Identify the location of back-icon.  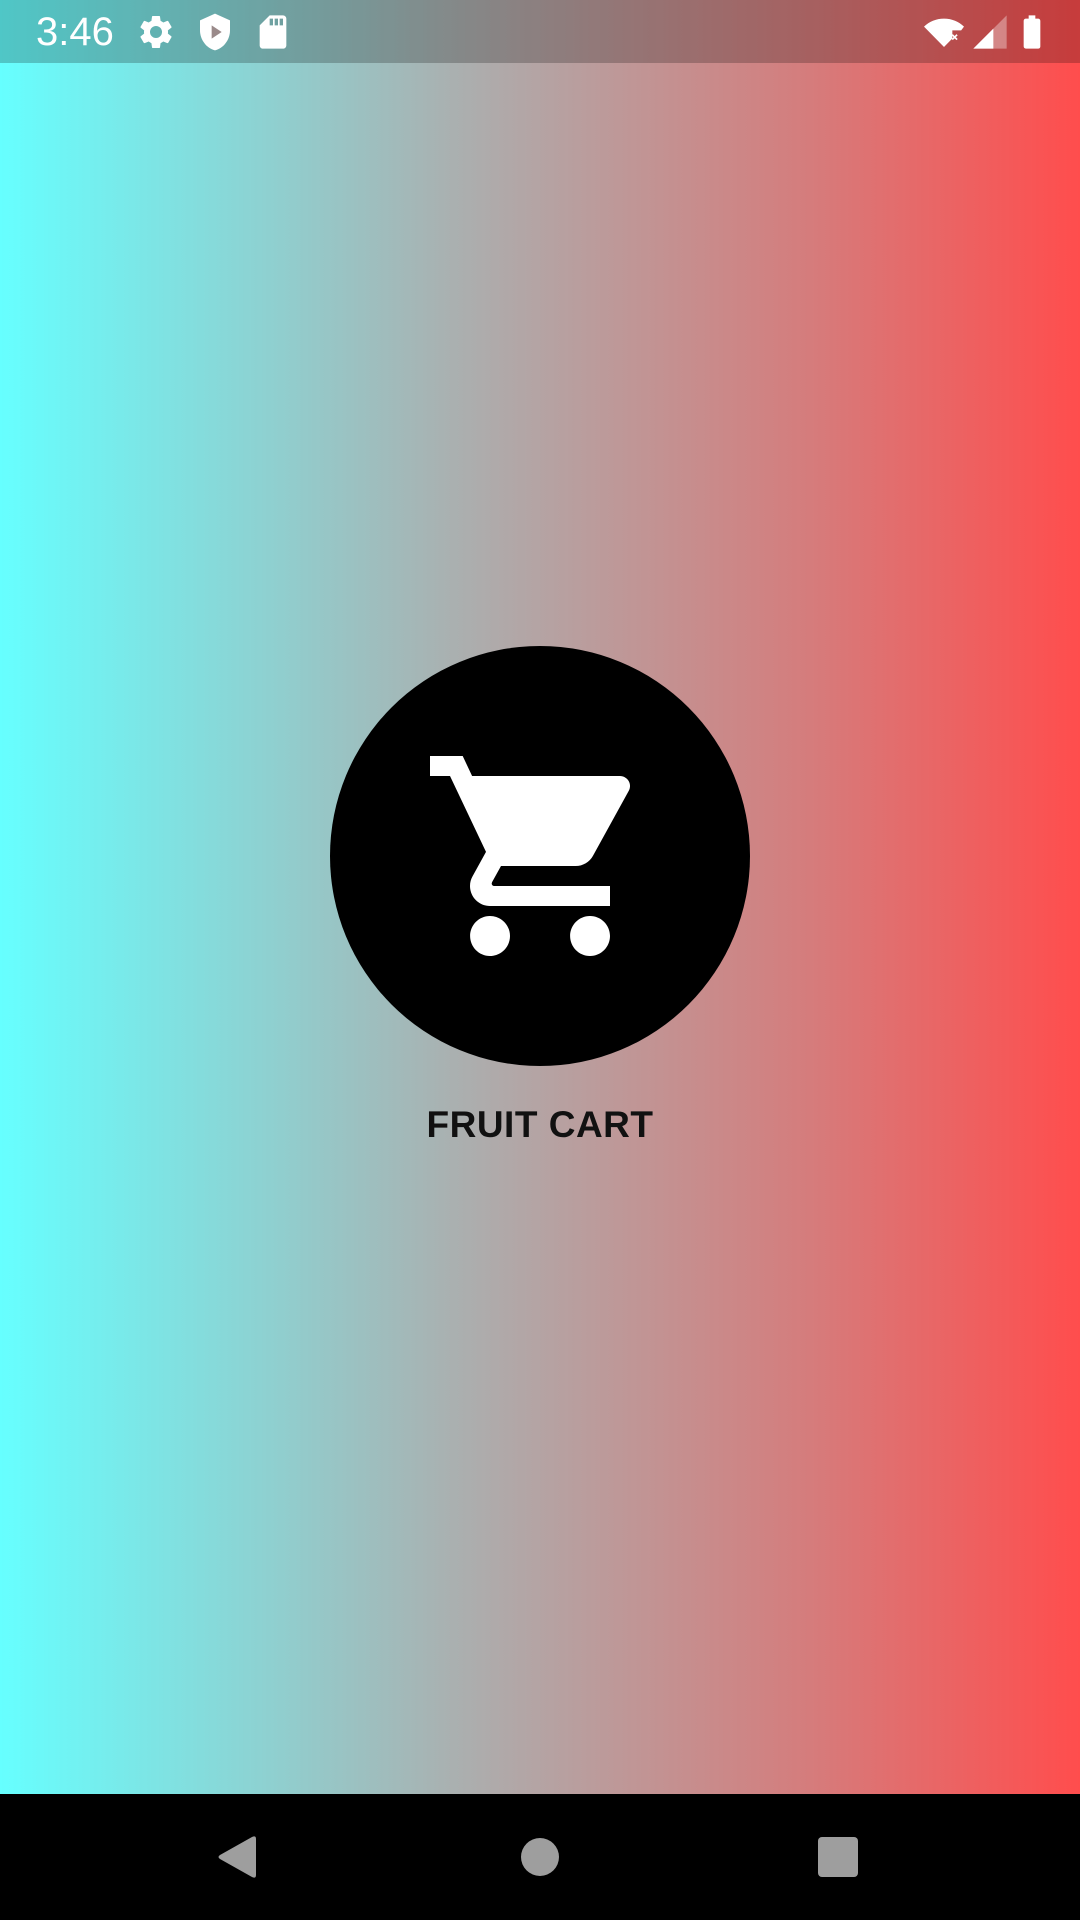
(238, 1857).